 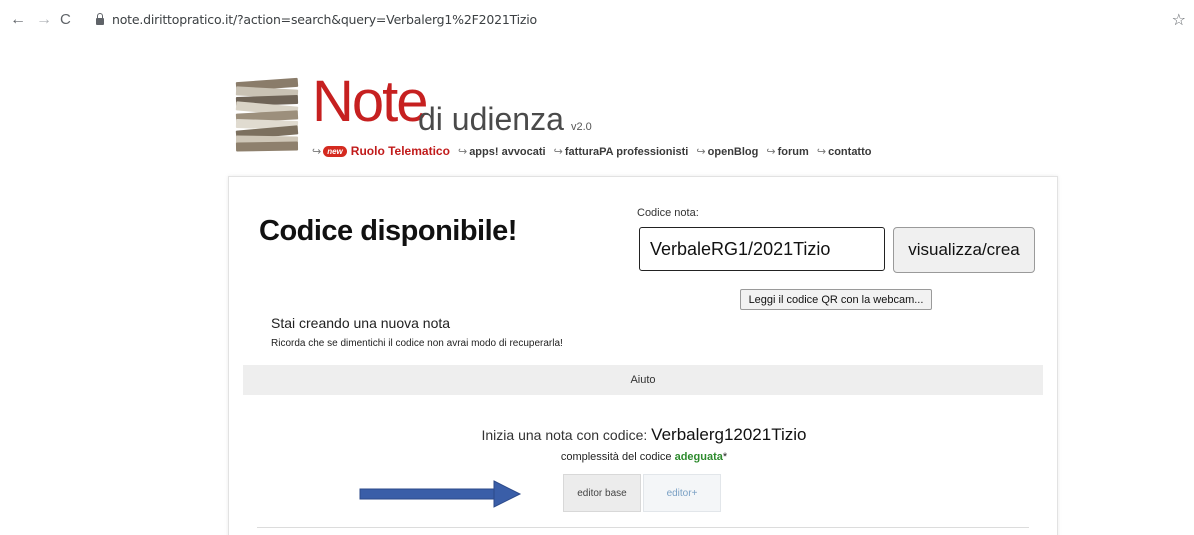 What do you see at coordinates (65, 20) in the screenshot?
I see `reload-icon: C` at bounding box center [65, 20].